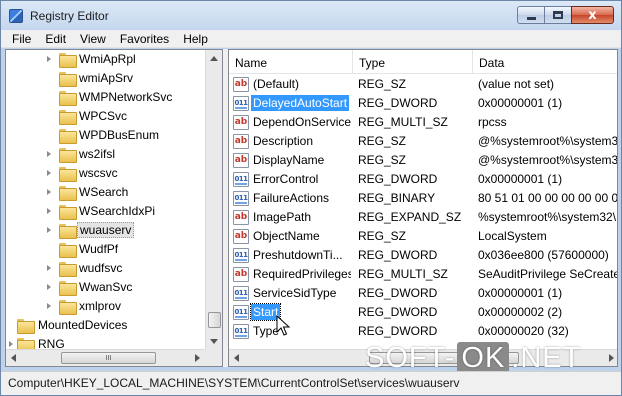  I want to click on registry-editor-icon, so click(16, 16).